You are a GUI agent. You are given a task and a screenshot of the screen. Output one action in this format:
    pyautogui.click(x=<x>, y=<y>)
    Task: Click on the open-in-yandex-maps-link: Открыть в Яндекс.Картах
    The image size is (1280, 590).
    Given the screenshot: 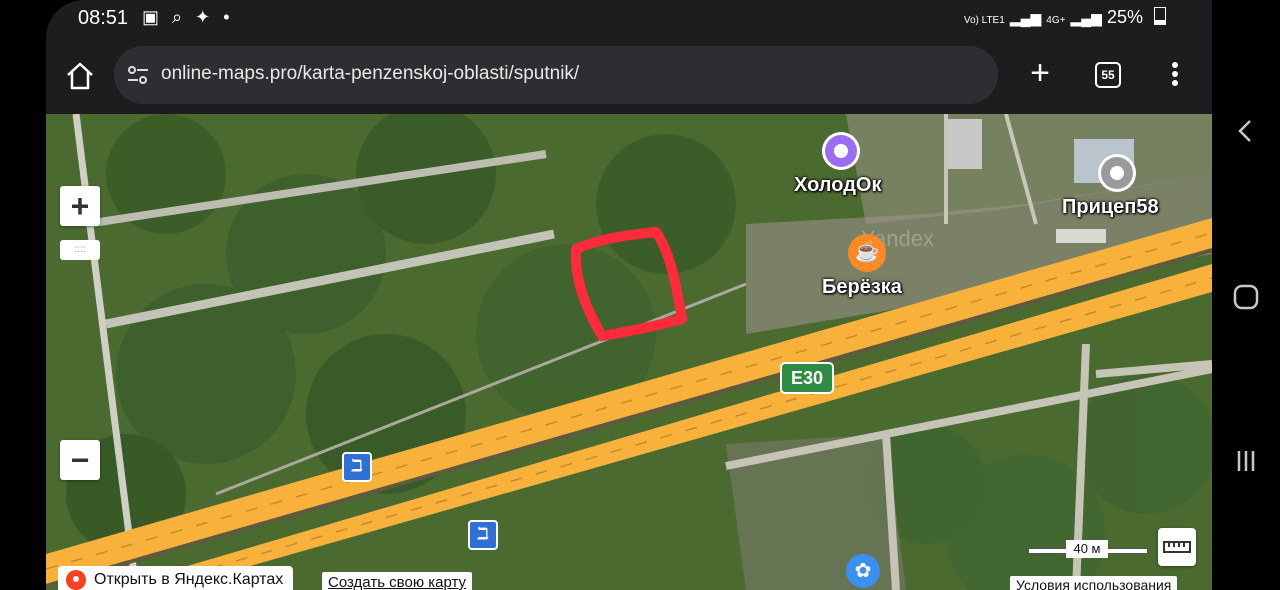 What is the action you would take?
    pyautogui.click(x=176, y=578)
    